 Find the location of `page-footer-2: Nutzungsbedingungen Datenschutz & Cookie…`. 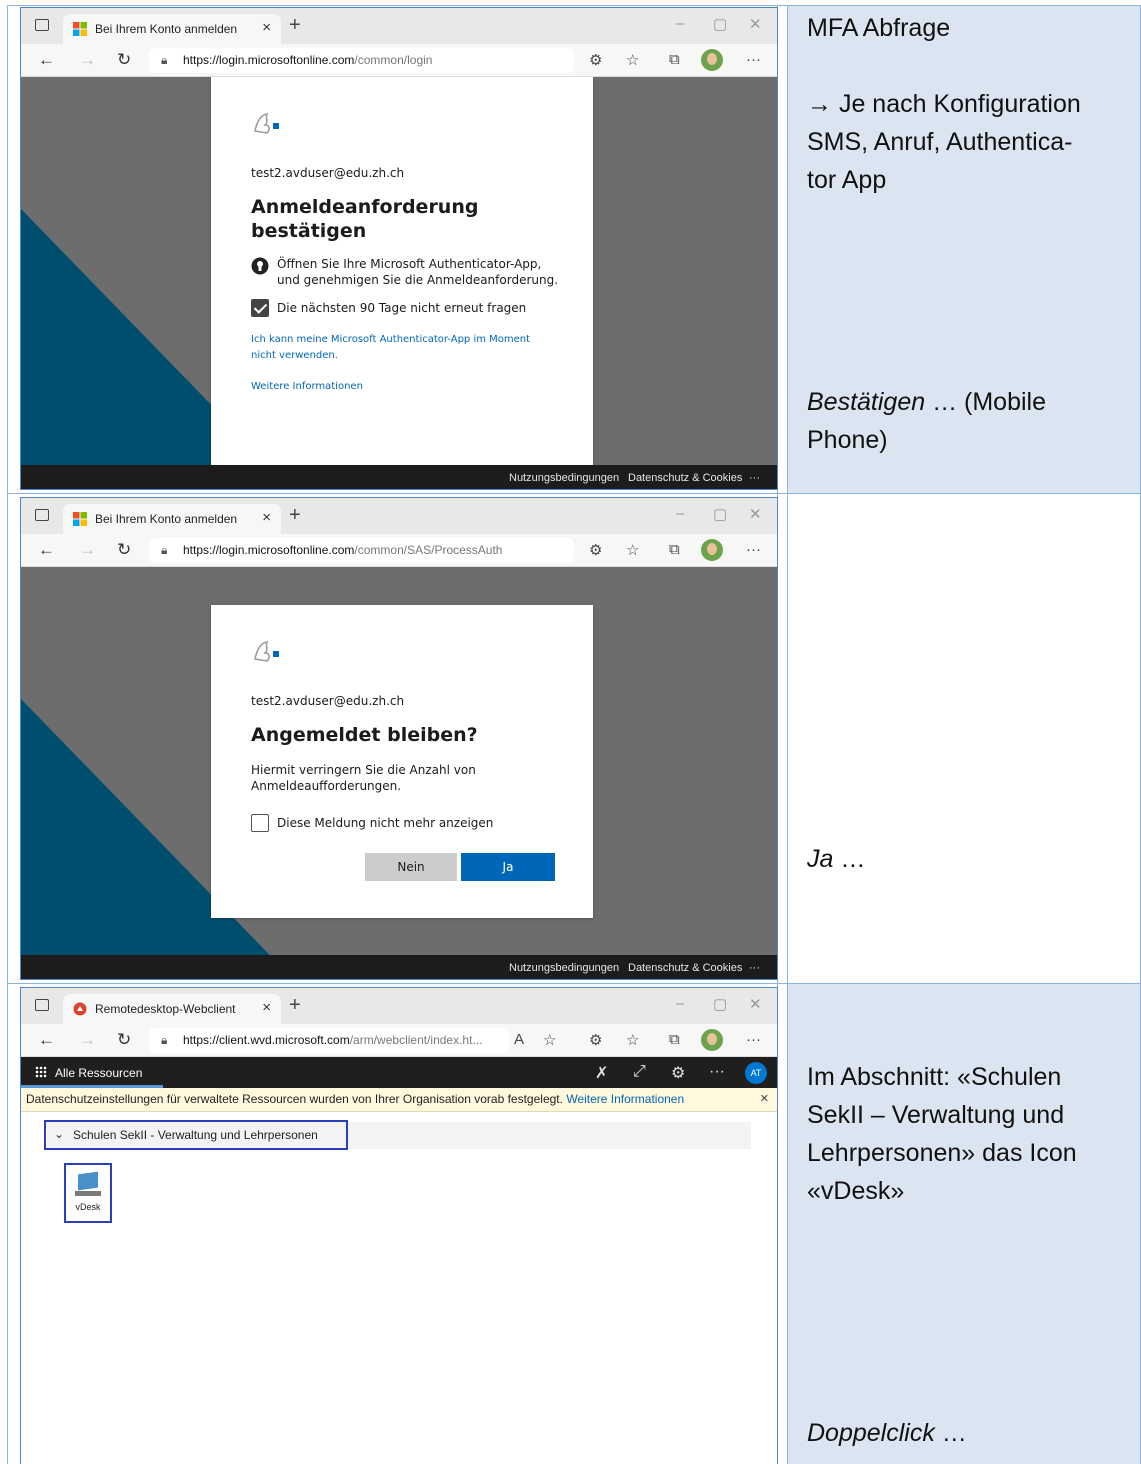

page-footer-2: Nutzungsbedingungen Datenschutz & Cookie… is located at coordinates (399, 967).